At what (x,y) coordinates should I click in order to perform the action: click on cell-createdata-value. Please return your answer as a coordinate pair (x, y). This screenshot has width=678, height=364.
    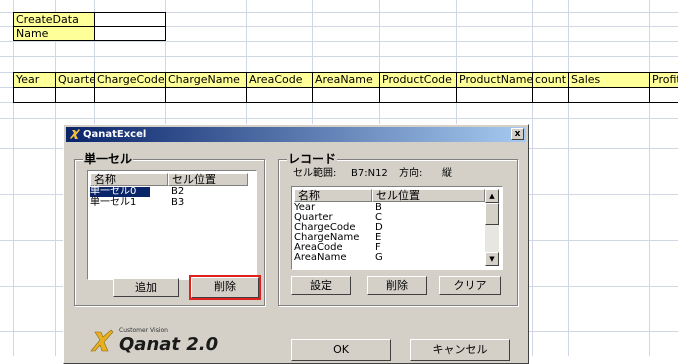
    Looking at the image, I should click on (130, 19).